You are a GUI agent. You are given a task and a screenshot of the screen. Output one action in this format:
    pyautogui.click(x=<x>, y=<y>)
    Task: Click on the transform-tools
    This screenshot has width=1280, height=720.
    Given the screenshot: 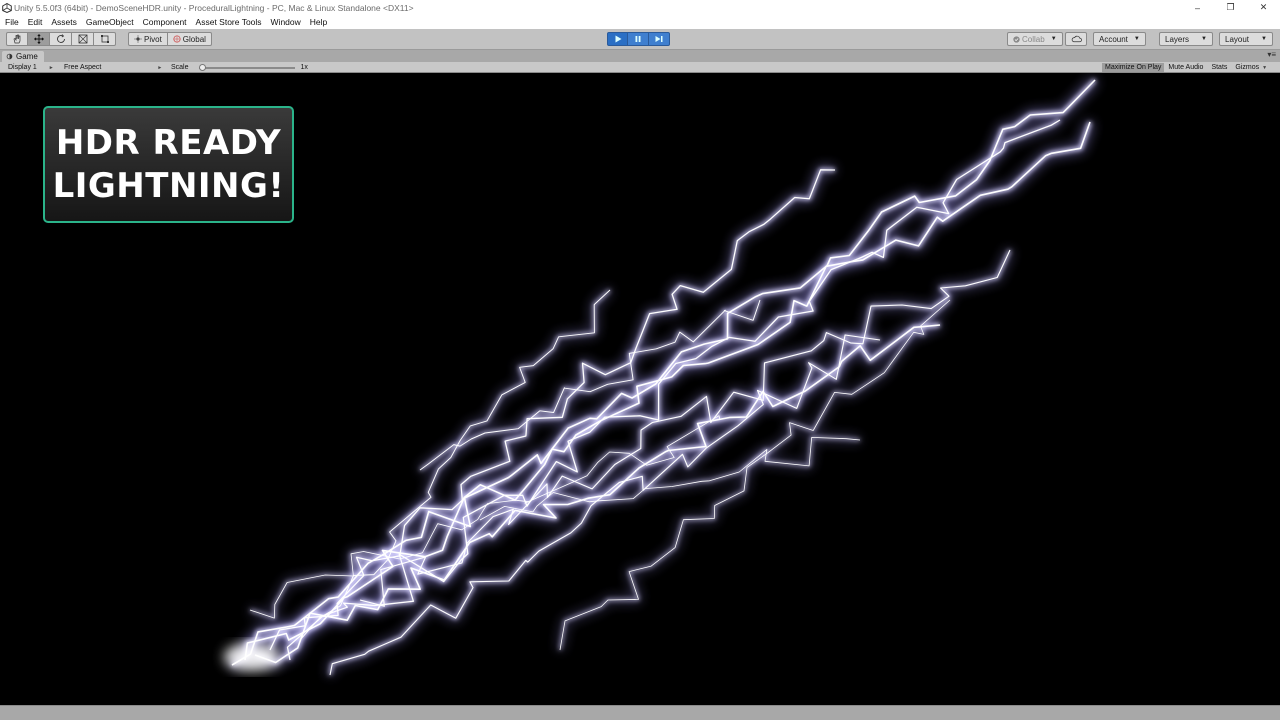 What is the action you would take?
    pyautogui.click(x=61, y=39)
    